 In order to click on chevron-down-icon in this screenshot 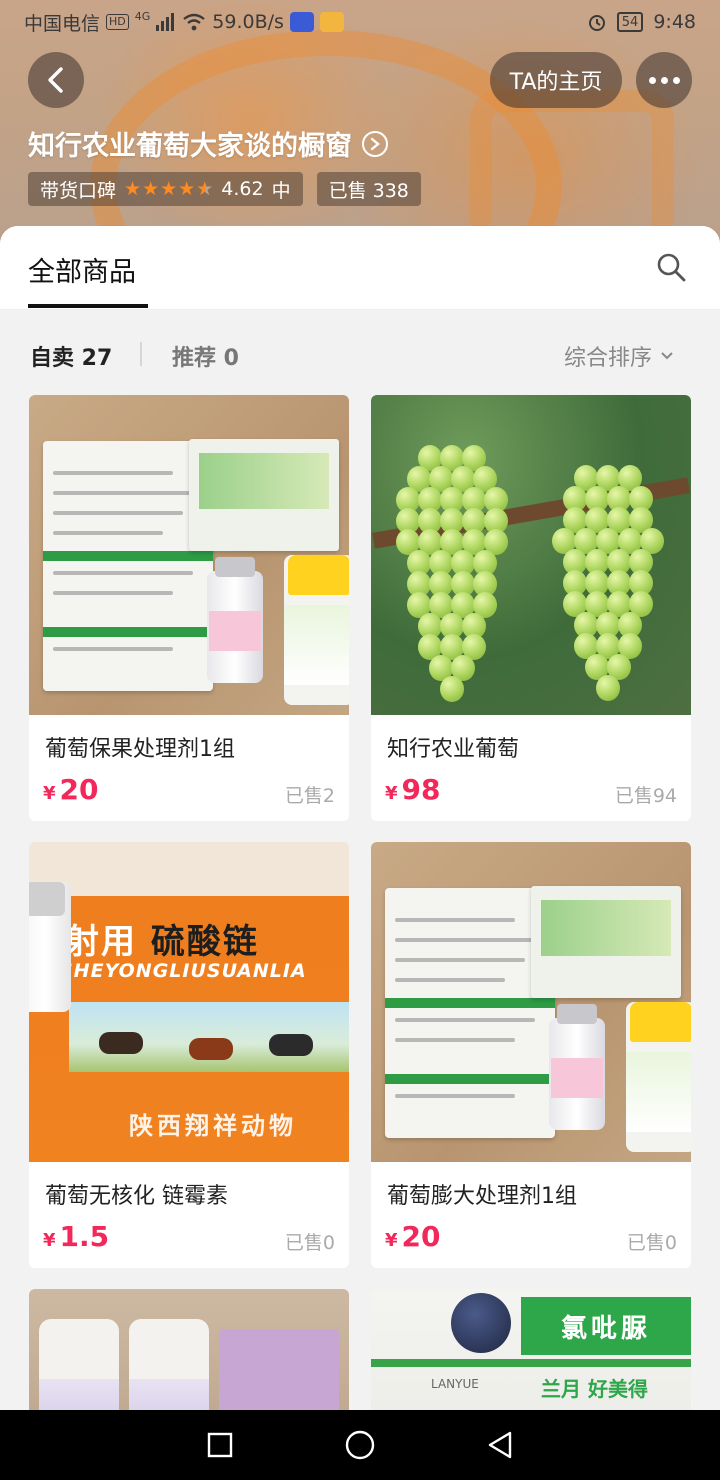, I will do `click(667, 356)`.